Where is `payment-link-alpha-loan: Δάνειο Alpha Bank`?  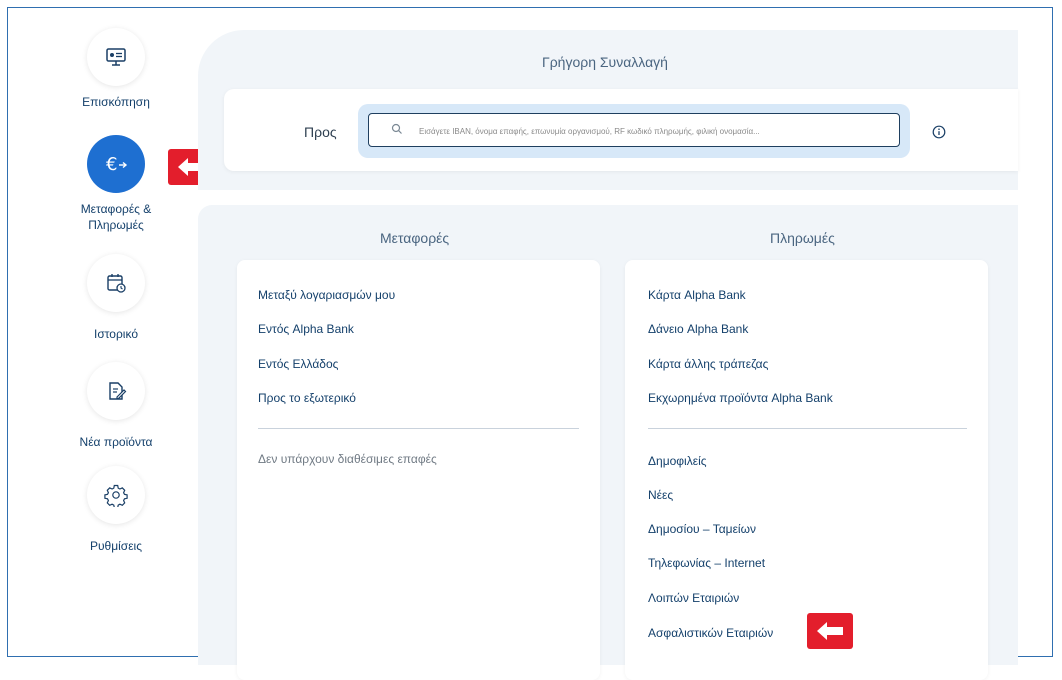
payment-link-alpha-loan: Δάνειο Alpha Bank is located at coordinates (698, 329).